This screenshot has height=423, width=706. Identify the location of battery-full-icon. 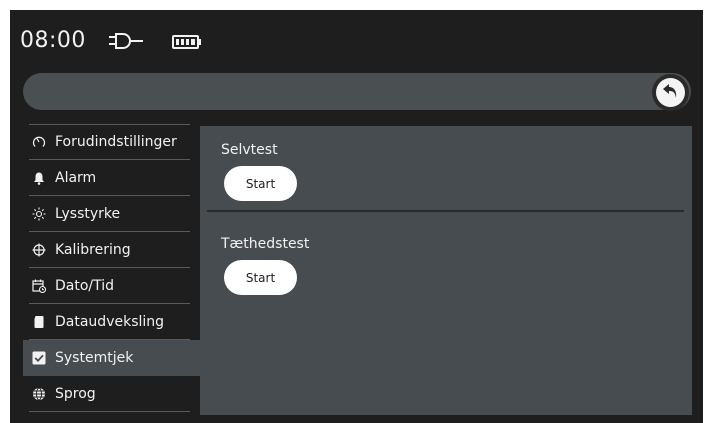
(187, 43).